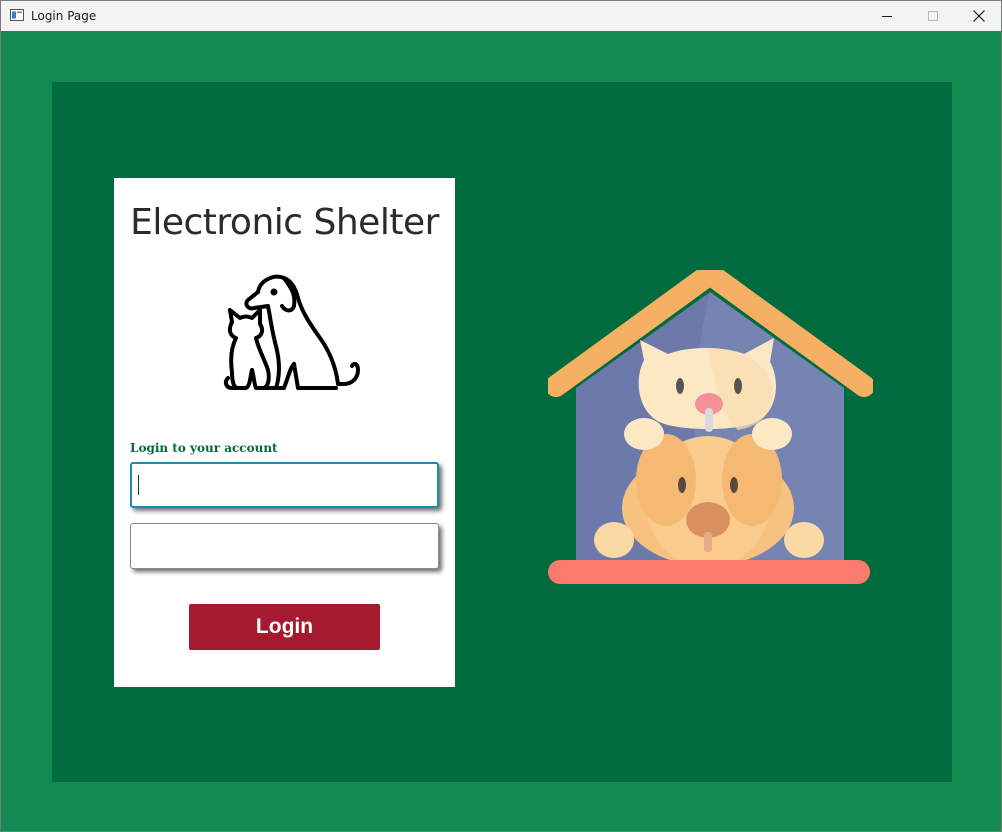 The height and width of the screenshot is (832, 1002). What do you see at coordinates (710, 427) in the screenshot?
I see `pet-house-icon` at bounding box center [710, 427].